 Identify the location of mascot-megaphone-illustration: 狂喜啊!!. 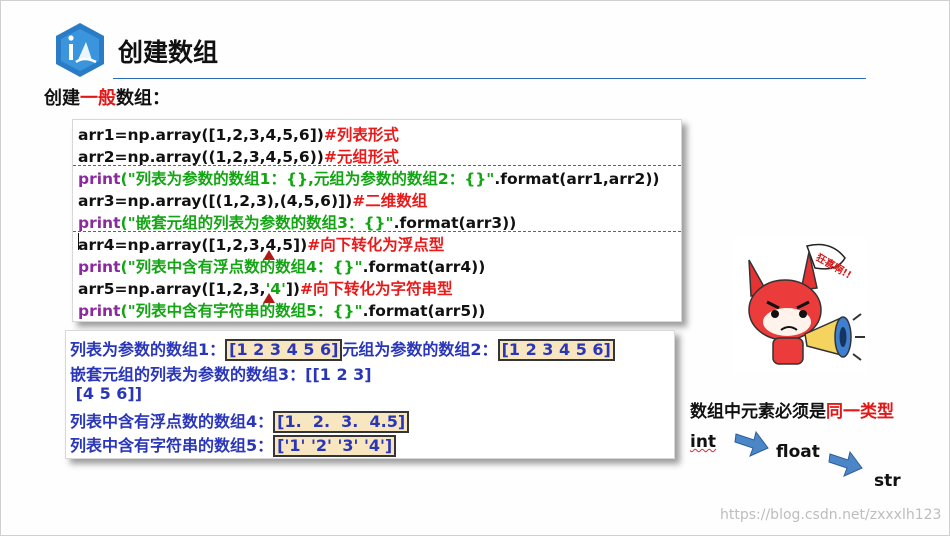
(800, 305).